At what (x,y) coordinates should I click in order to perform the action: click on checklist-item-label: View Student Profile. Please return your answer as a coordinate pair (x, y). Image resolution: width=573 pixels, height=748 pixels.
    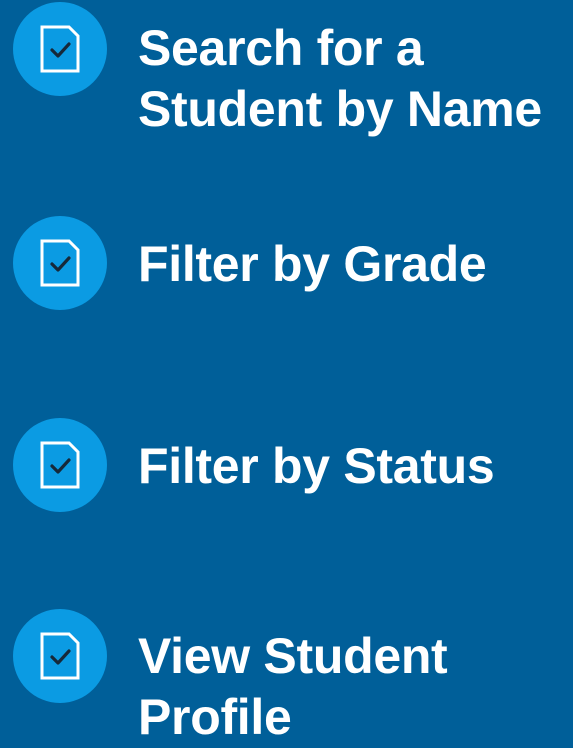
    Looking at the image, I should click on (353, 687).